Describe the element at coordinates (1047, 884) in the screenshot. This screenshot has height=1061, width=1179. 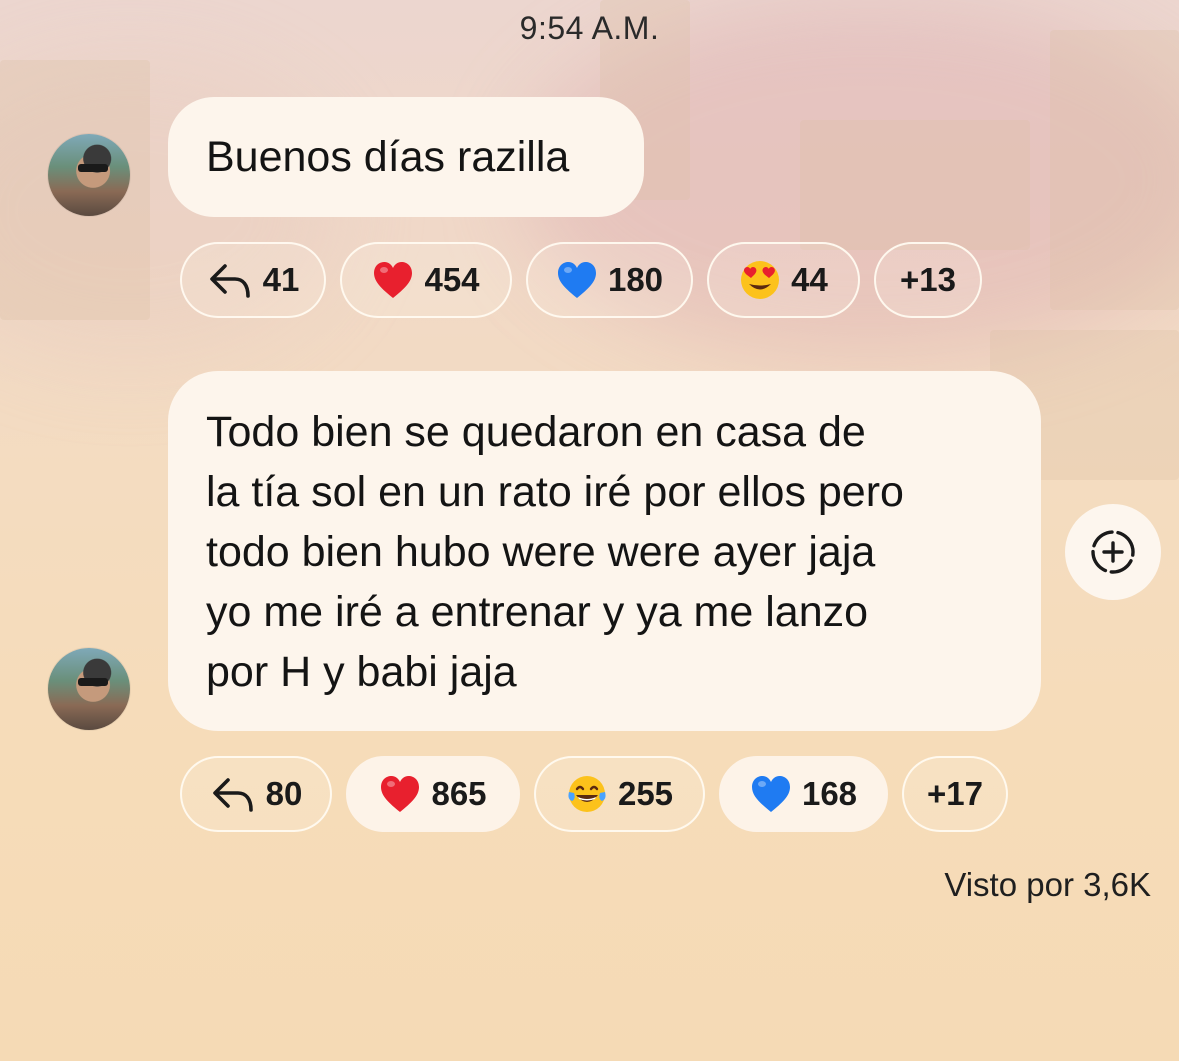
I see `seen-by-count: Visto por 3,6K` at that location.